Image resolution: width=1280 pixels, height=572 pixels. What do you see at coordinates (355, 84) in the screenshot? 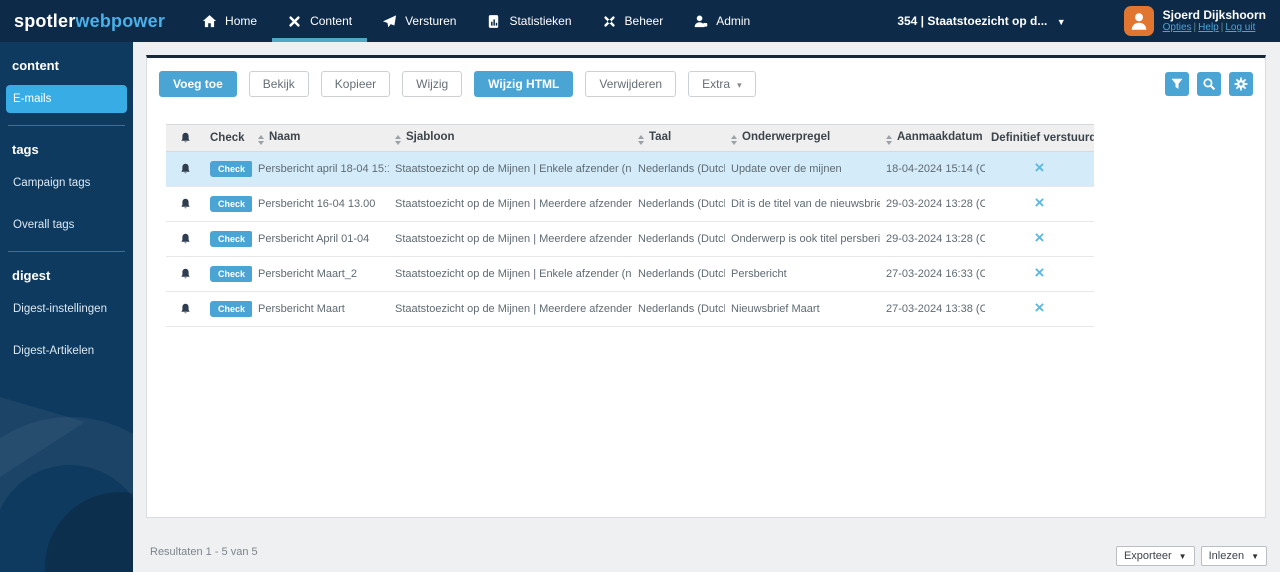
I see `copy-button: Kopieer` at bounding box center [355, 84].